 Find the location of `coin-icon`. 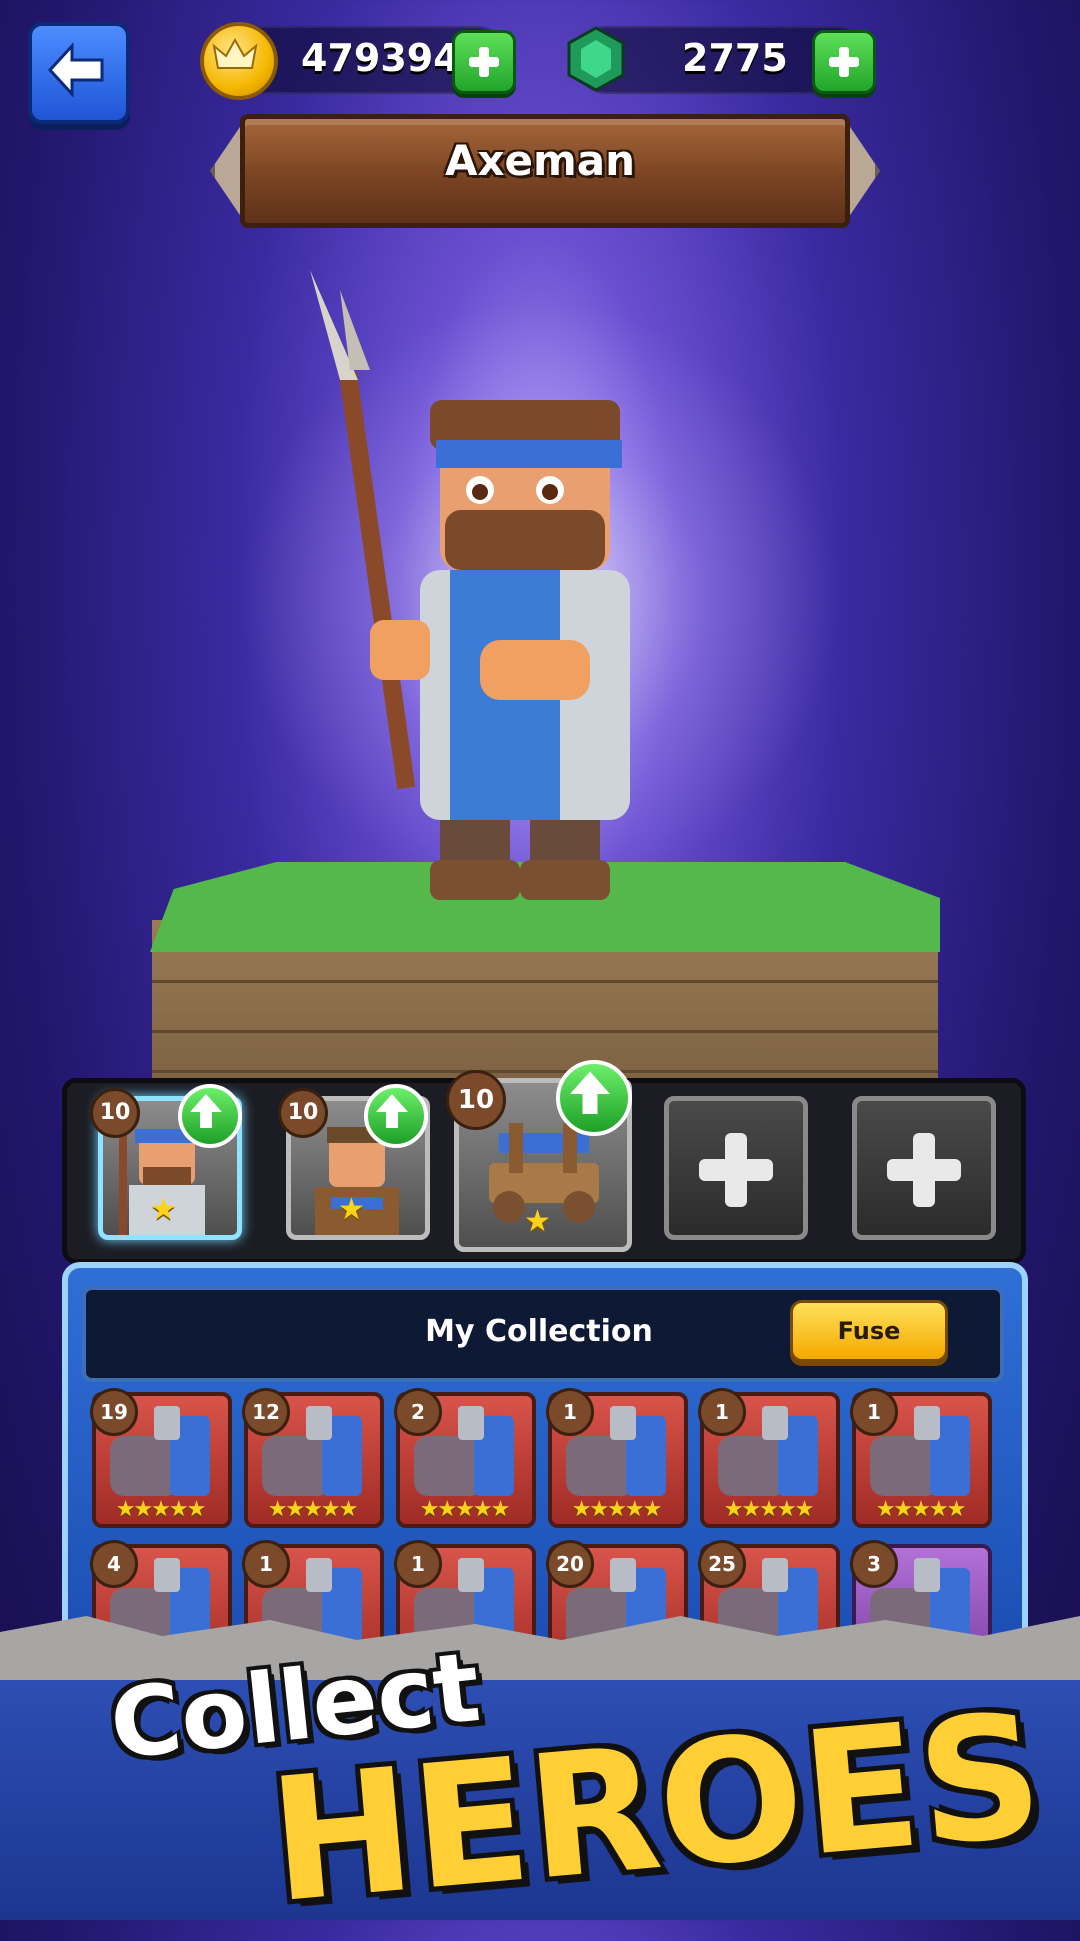

coin-icon is located at coordinates (239, 61).